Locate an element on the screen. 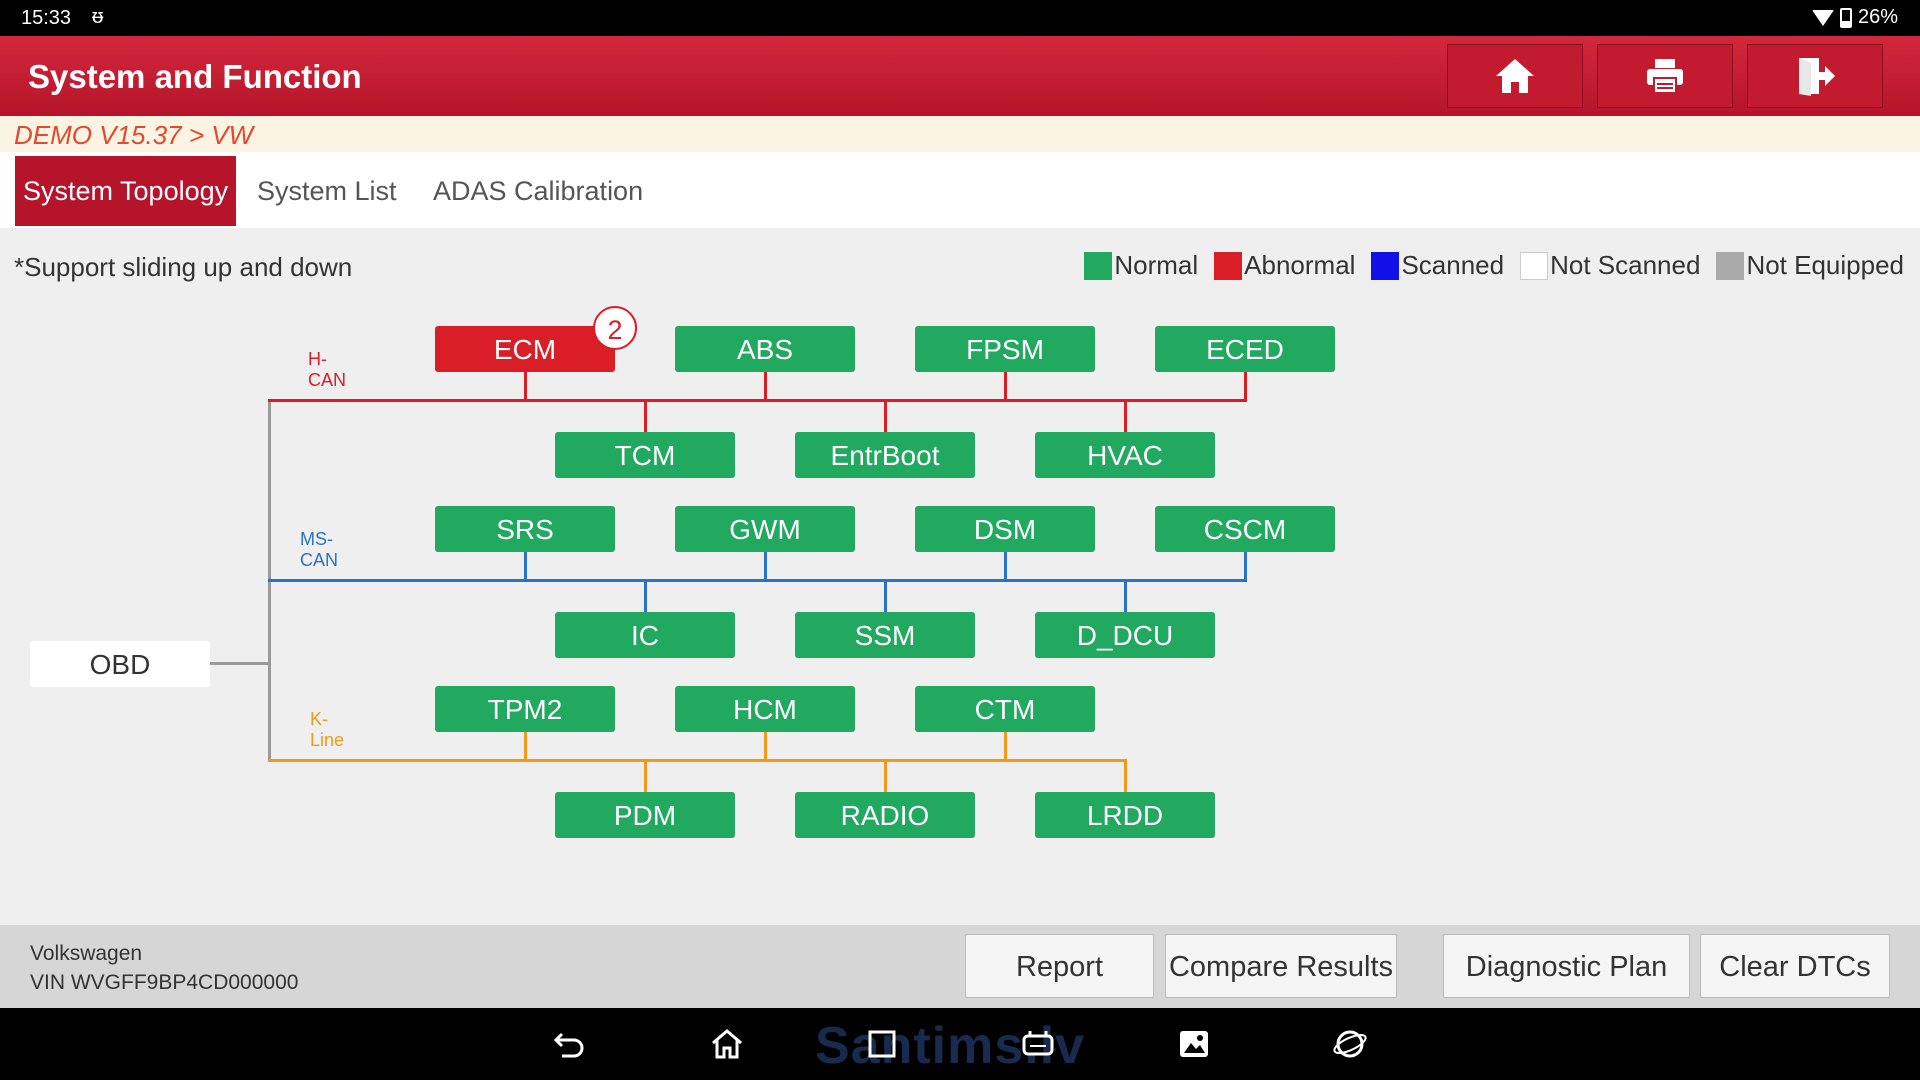 The height and width of the screenshot is (1080, 1920). gallery-icon is located at coordinates (1194, 1044).